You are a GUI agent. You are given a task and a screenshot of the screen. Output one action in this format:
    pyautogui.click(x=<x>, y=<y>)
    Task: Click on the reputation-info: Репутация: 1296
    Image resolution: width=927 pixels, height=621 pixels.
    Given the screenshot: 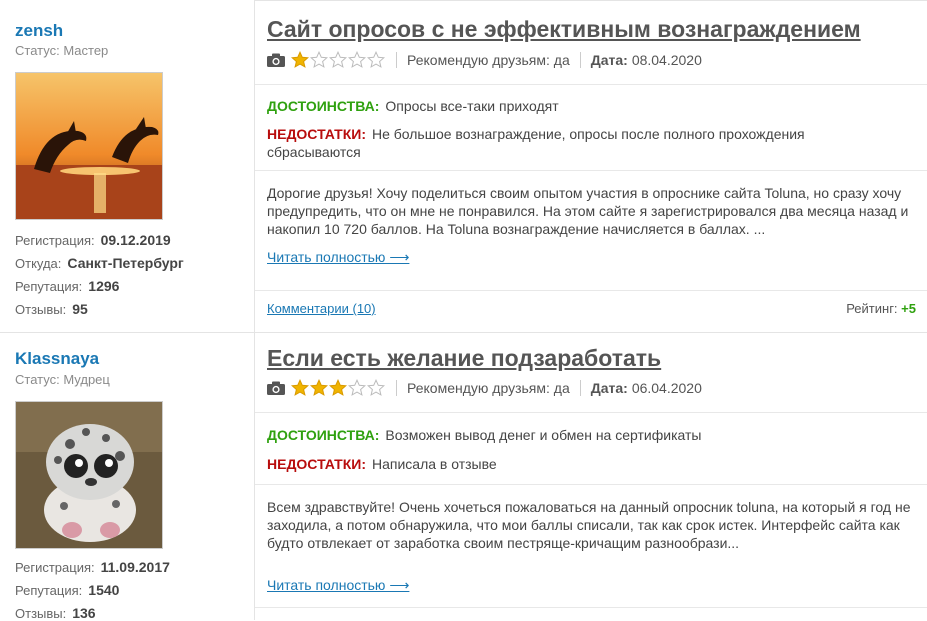 What is the action you would take?
    pyautogui.click(x=67, y=286)
    